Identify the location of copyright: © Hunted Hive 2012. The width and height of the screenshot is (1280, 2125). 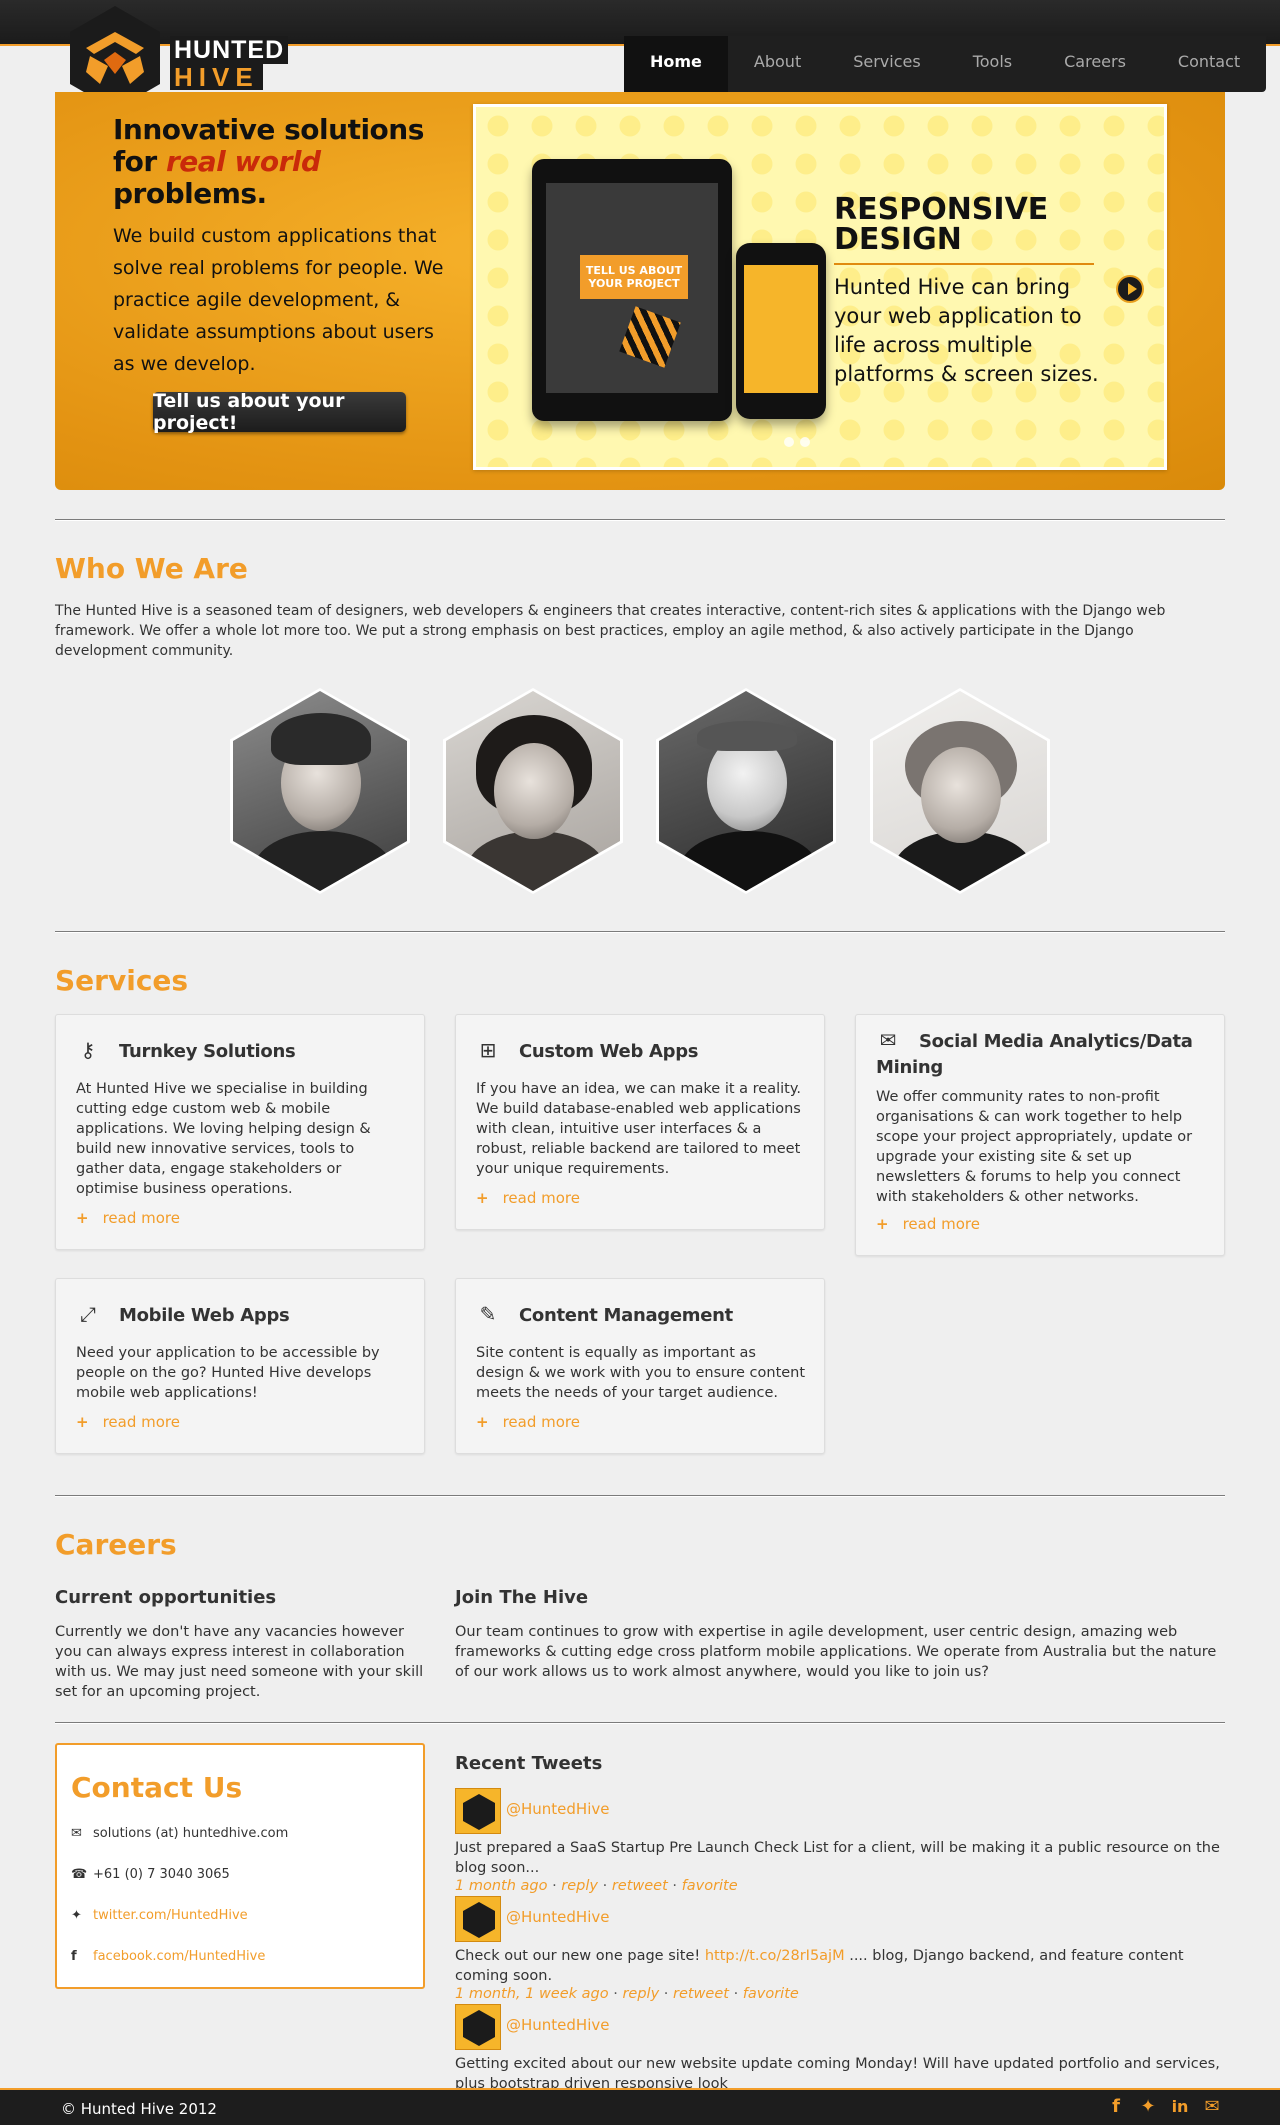
(139, 2109).